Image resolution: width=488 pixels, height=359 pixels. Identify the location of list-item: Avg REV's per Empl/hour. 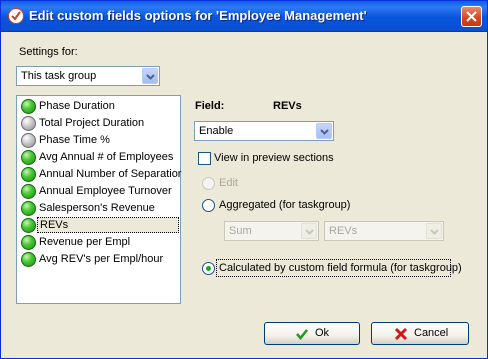
(98, 259).